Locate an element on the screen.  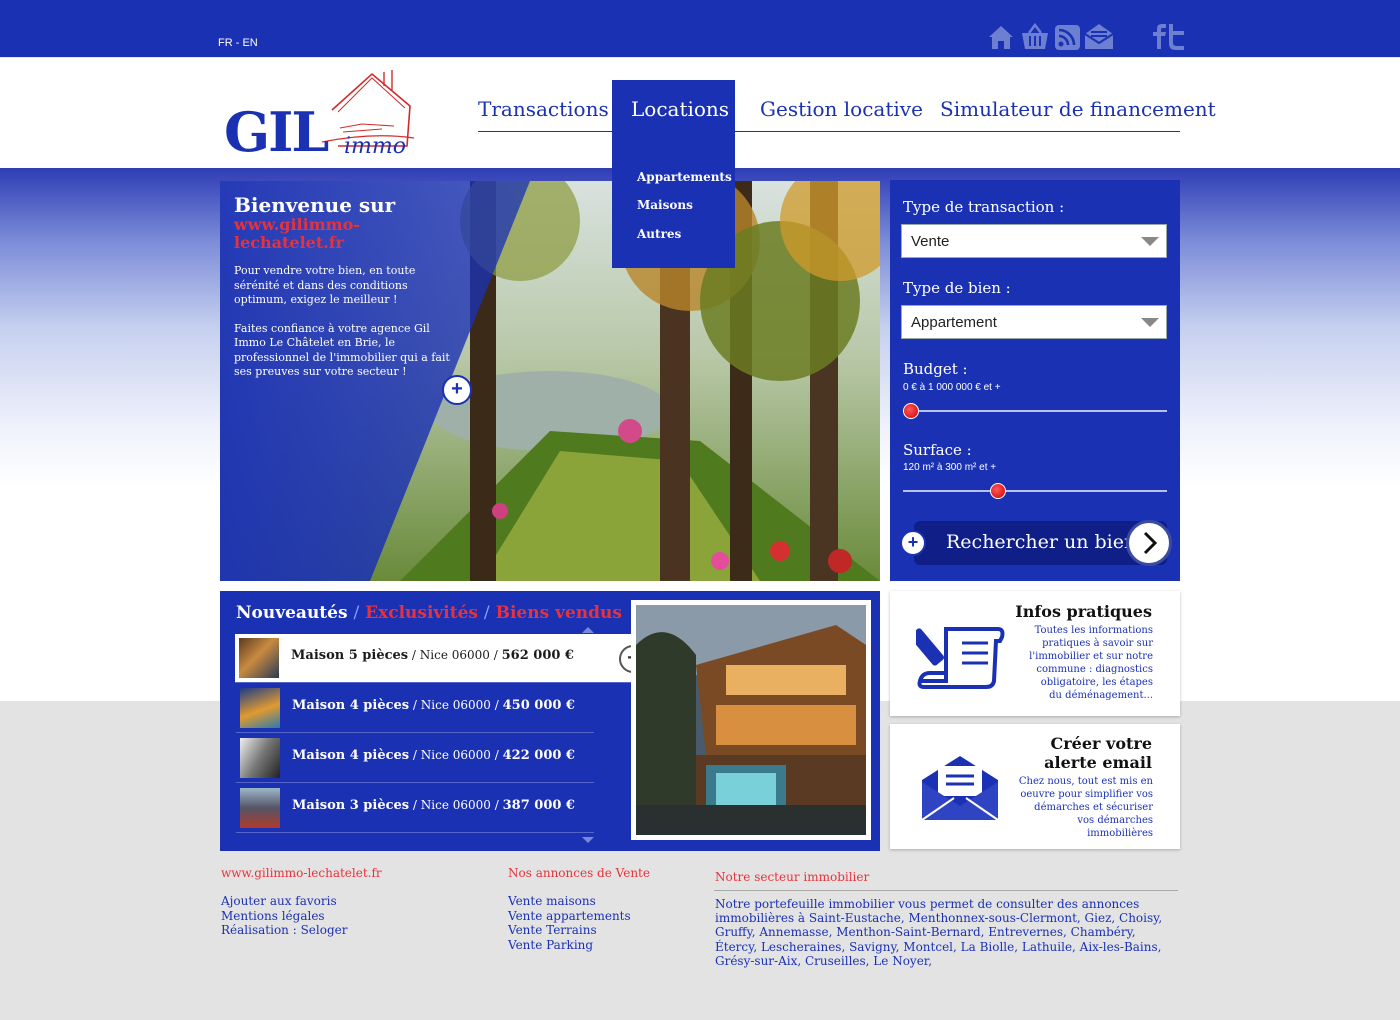
listing-row: Maison 5 pièces / Nice 06000 / 562 000 € is located at coordinates (434, 658).